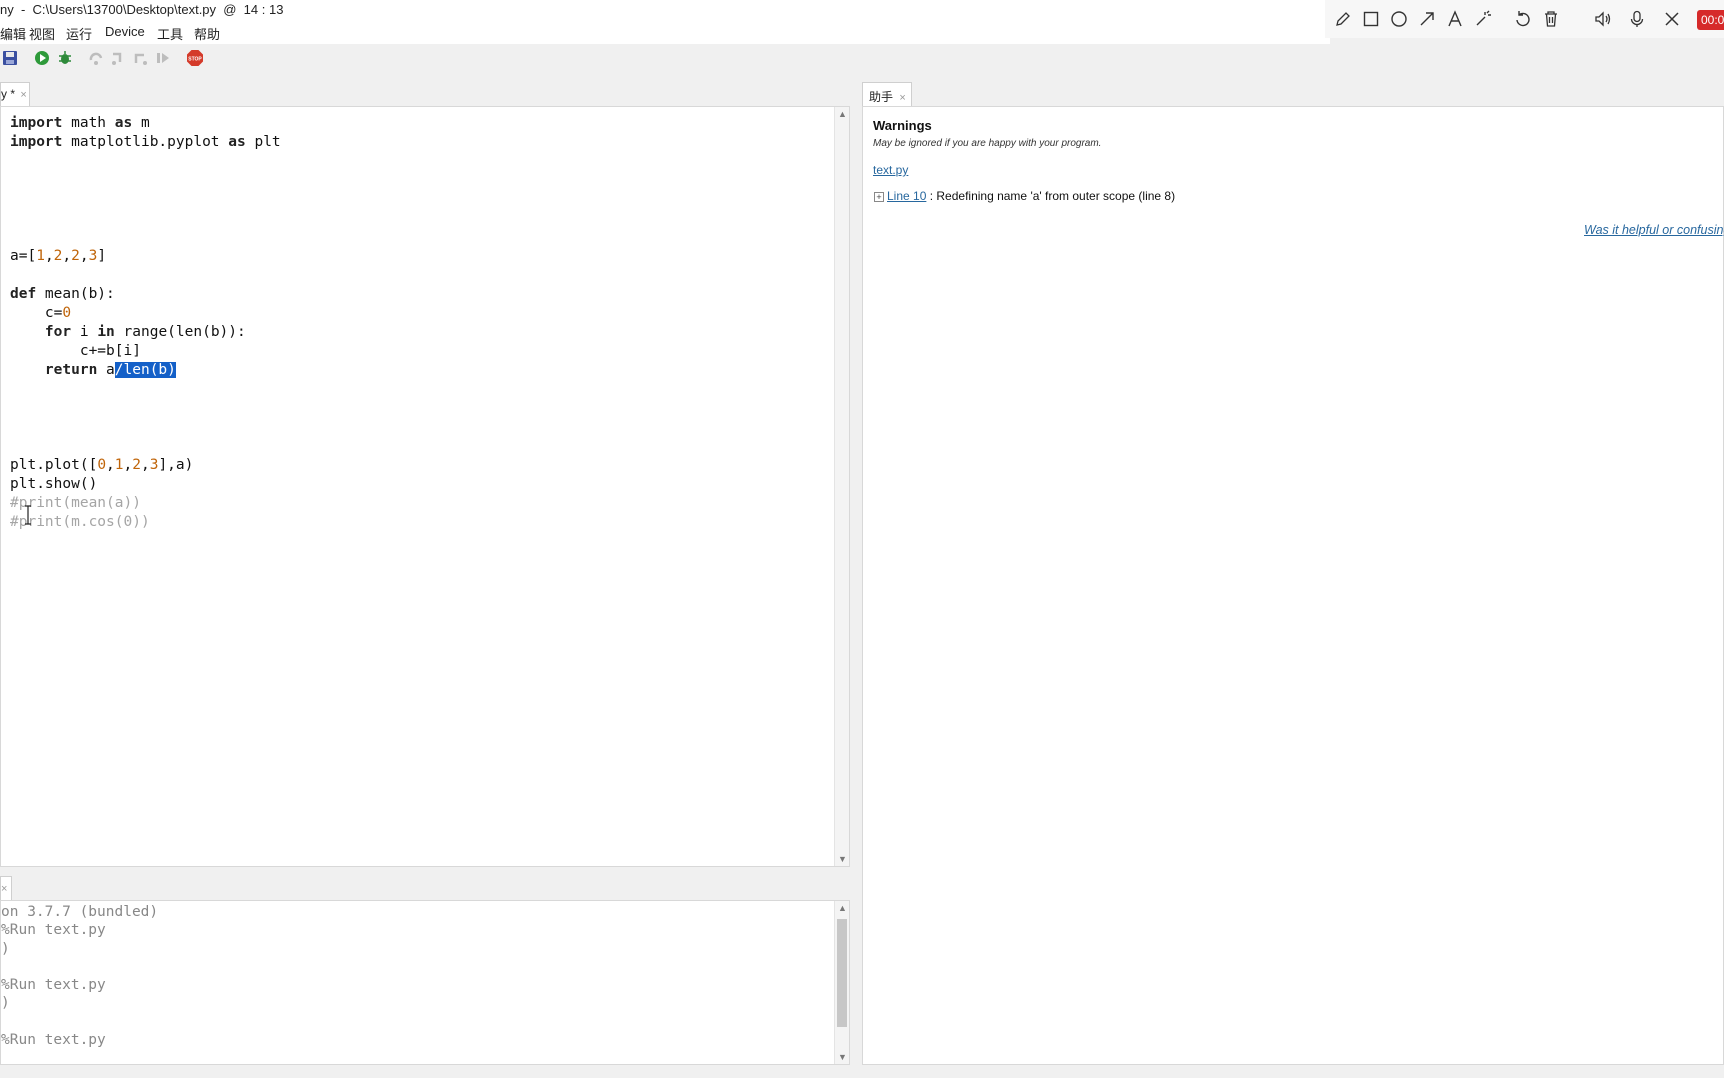 The height and width of the screenshot is (1078, 1724). I want to click on step-into-icon, so click(118, 58).